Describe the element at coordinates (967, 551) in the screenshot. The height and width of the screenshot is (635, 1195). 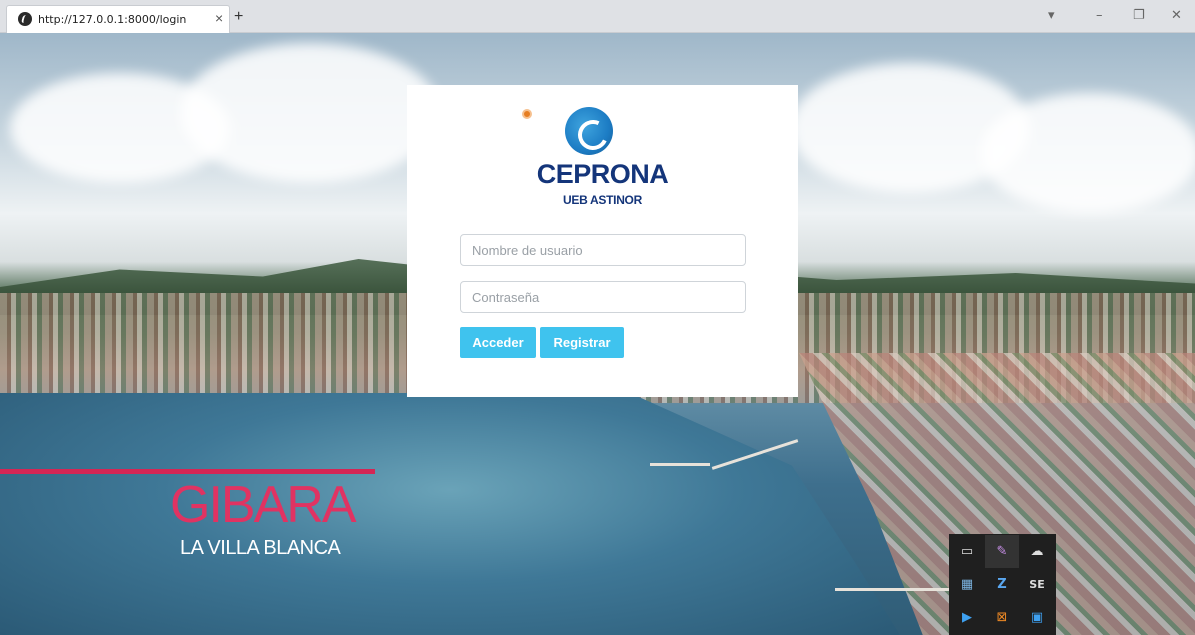
I see `note-icon: ▭` at that location.